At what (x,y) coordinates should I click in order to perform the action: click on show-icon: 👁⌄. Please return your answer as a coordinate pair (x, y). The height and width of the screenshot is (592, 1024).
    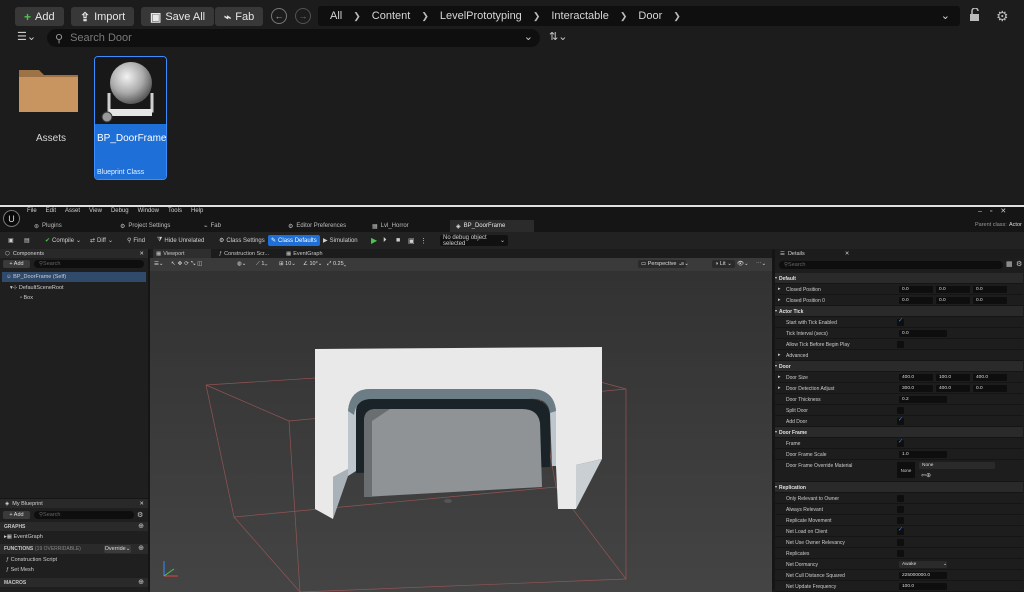
    Looking at the image, I should click on (743, 264).